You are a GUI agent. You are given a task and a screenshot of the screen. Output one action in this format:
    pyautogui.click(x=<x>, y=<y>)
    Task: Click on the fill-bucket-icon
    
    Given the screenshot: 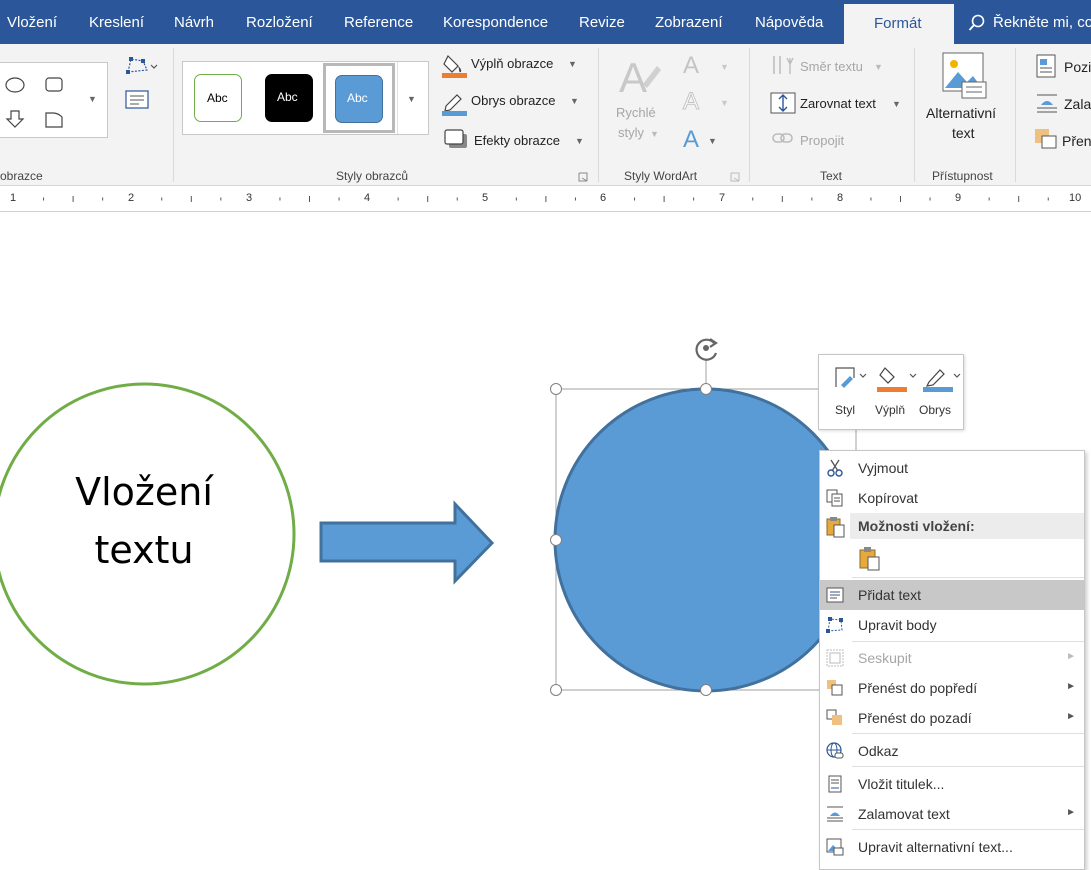 What is the action you would take?
    pyautogui.click(x=897, y=379)
    